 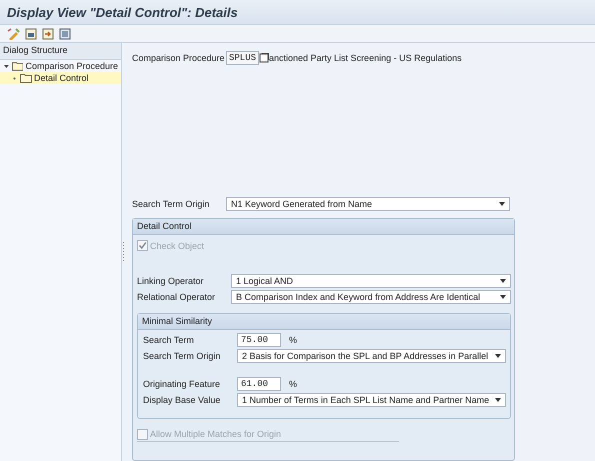 What do you see at coordinates (176, 297) in the screenshot?
I see `field-label: Relational Operator` at bounding box center [176, 297].